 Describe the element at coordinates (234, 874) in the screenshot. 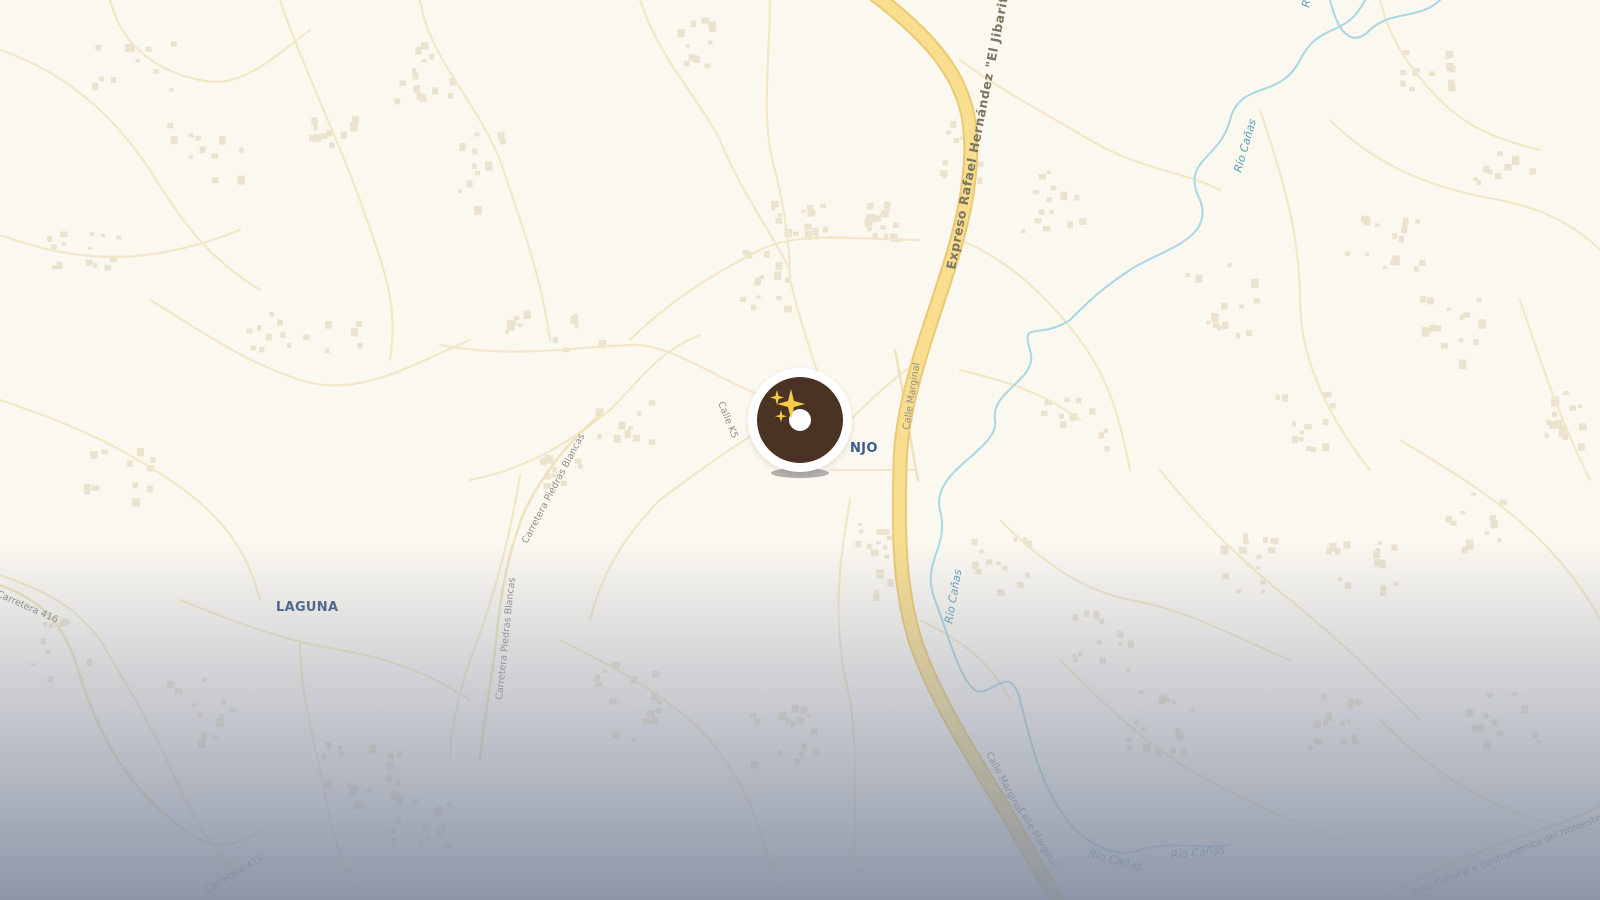

I see `street-label-carretera-416-bottom: Carretera 416` at that location.